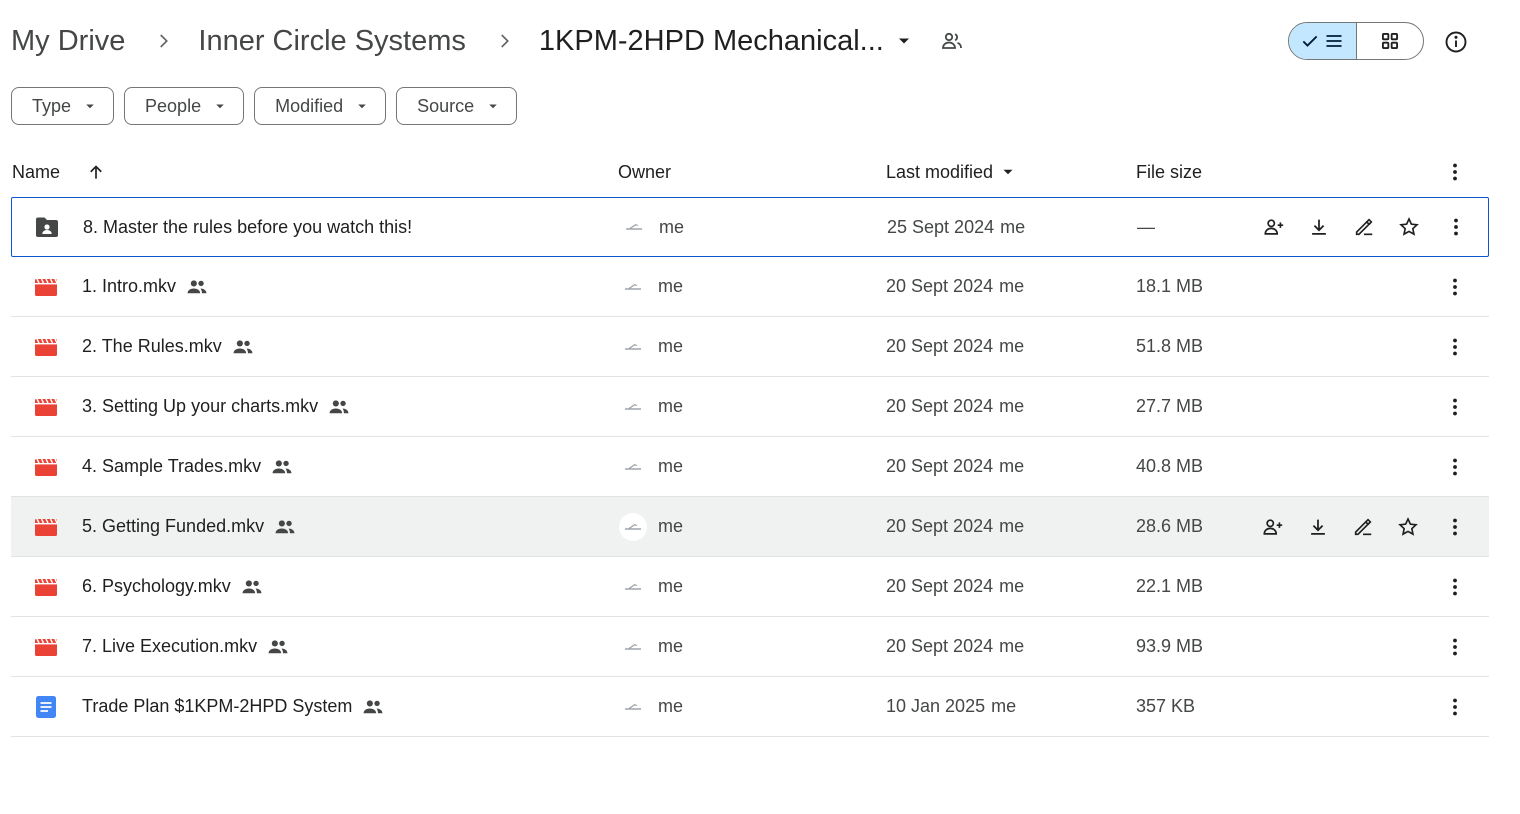 The width and height of the screenshot is (1520, 814). Describe the element at coordinates (1170, 646) in the screenshot. I see `file-size: 93.9 MB` at that location.